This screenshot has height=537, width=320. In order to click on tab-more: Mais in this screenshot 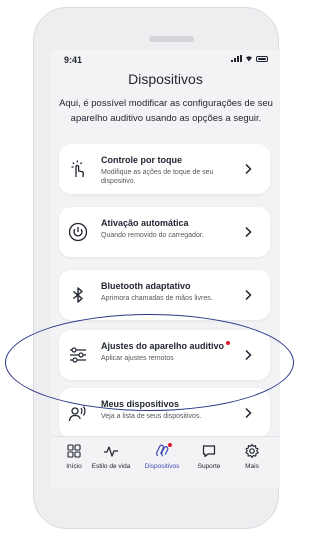, I will do `click(252, 456)`.